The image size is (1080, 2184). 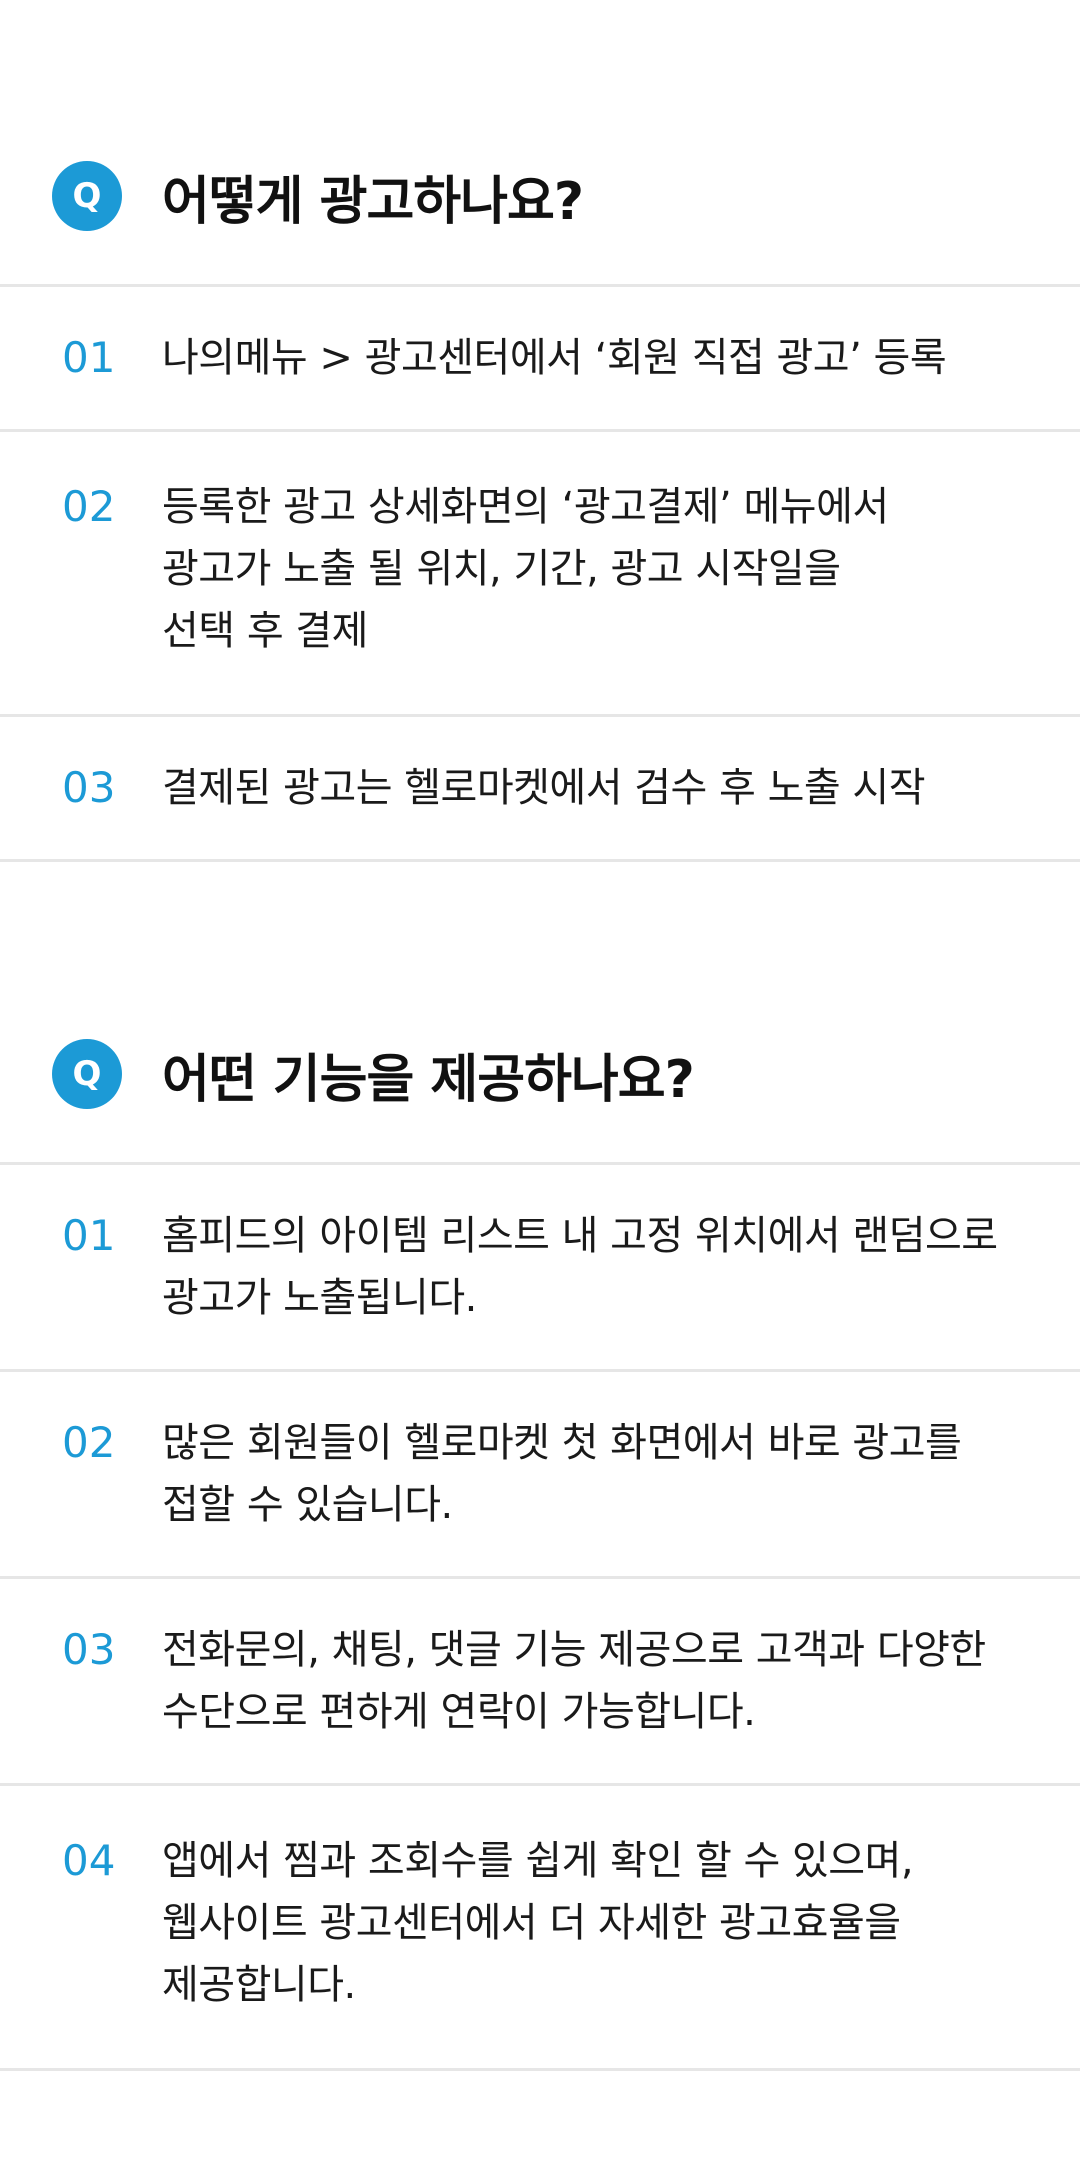 I want to click on faq-answer-item: 02 많은 회원들이 헬로마켓 첫 화면에서 바로 광고를 접할 수 있습니다., so click(x=540, y=1475).